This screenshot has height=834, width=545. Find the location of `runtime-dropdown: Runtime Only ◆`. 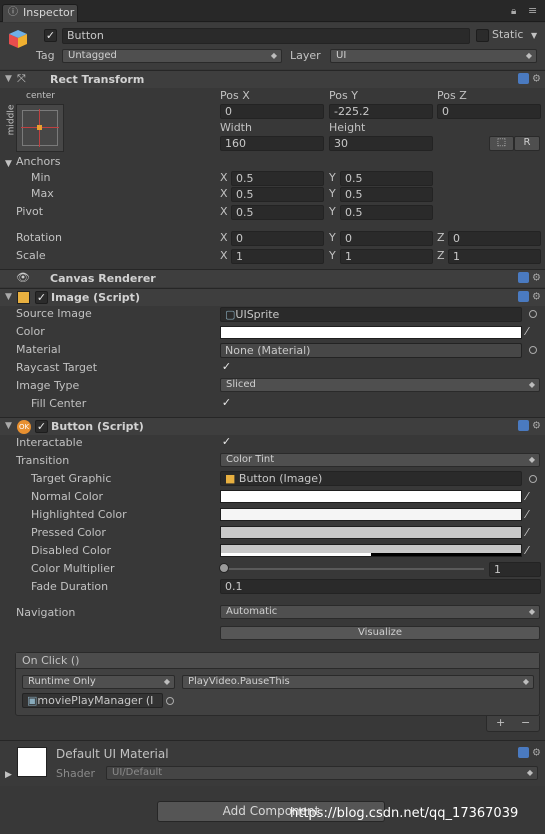

runtime-dropdown: Runtime Only ◆ is located at coordinates (98, 682).